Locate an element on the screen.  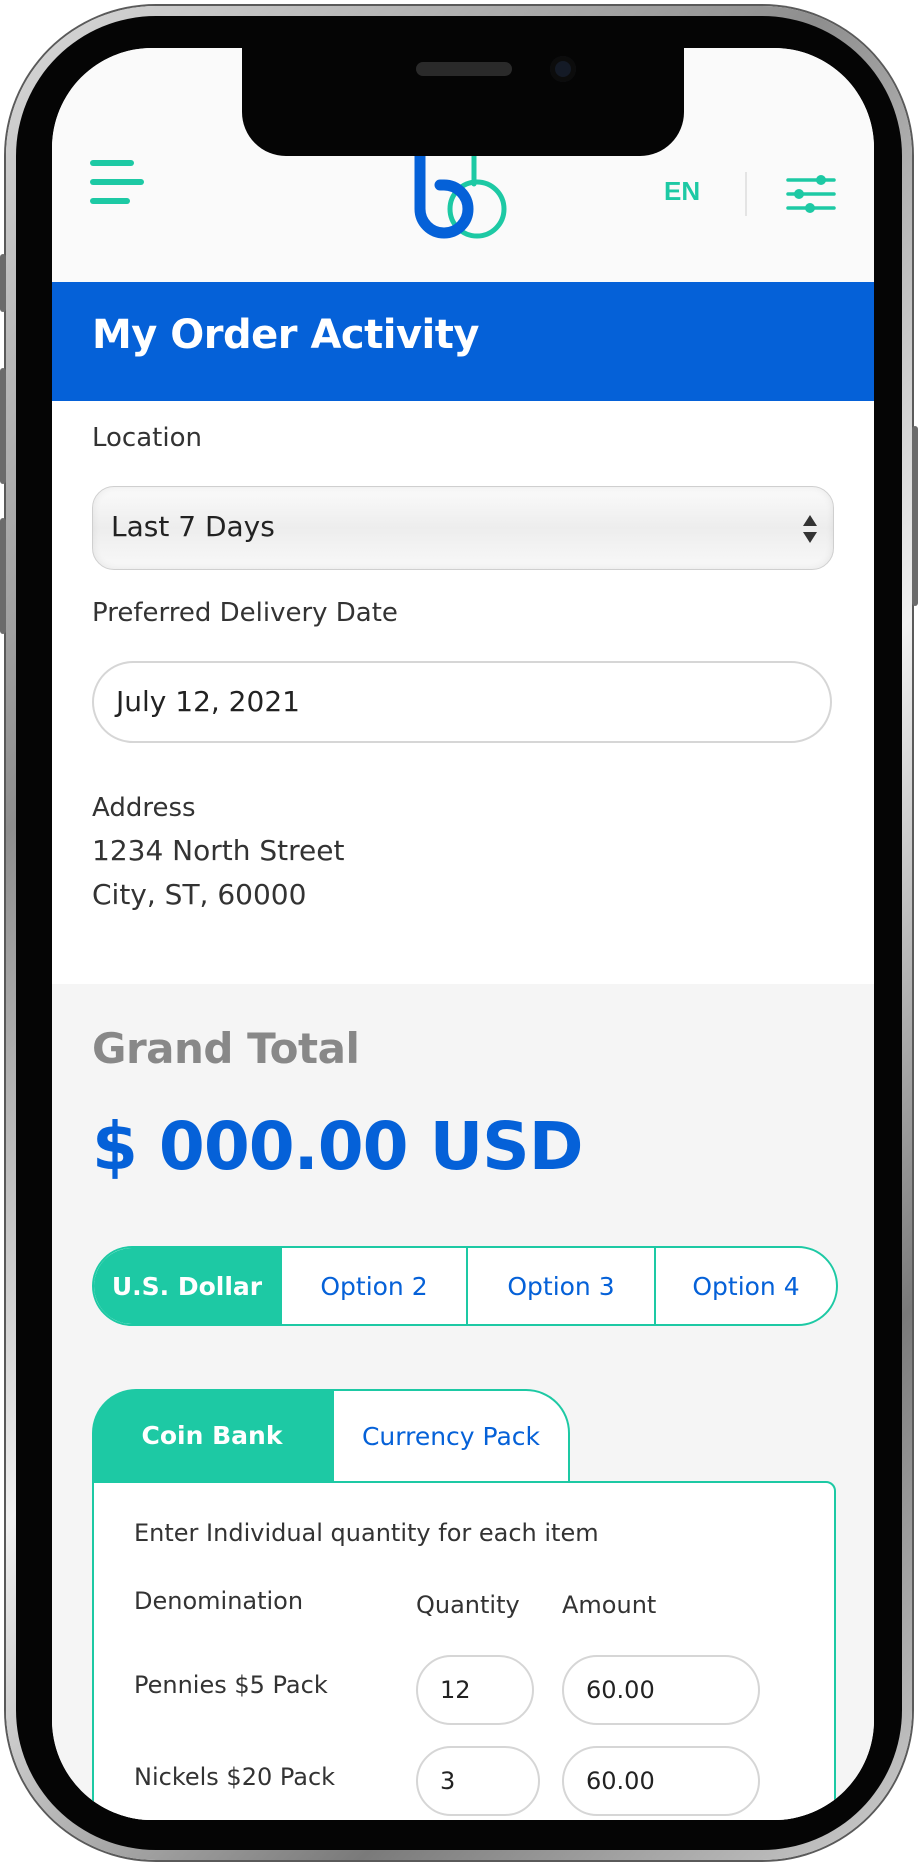
hamburger-menu-icon is located at coordinates (117, 185).